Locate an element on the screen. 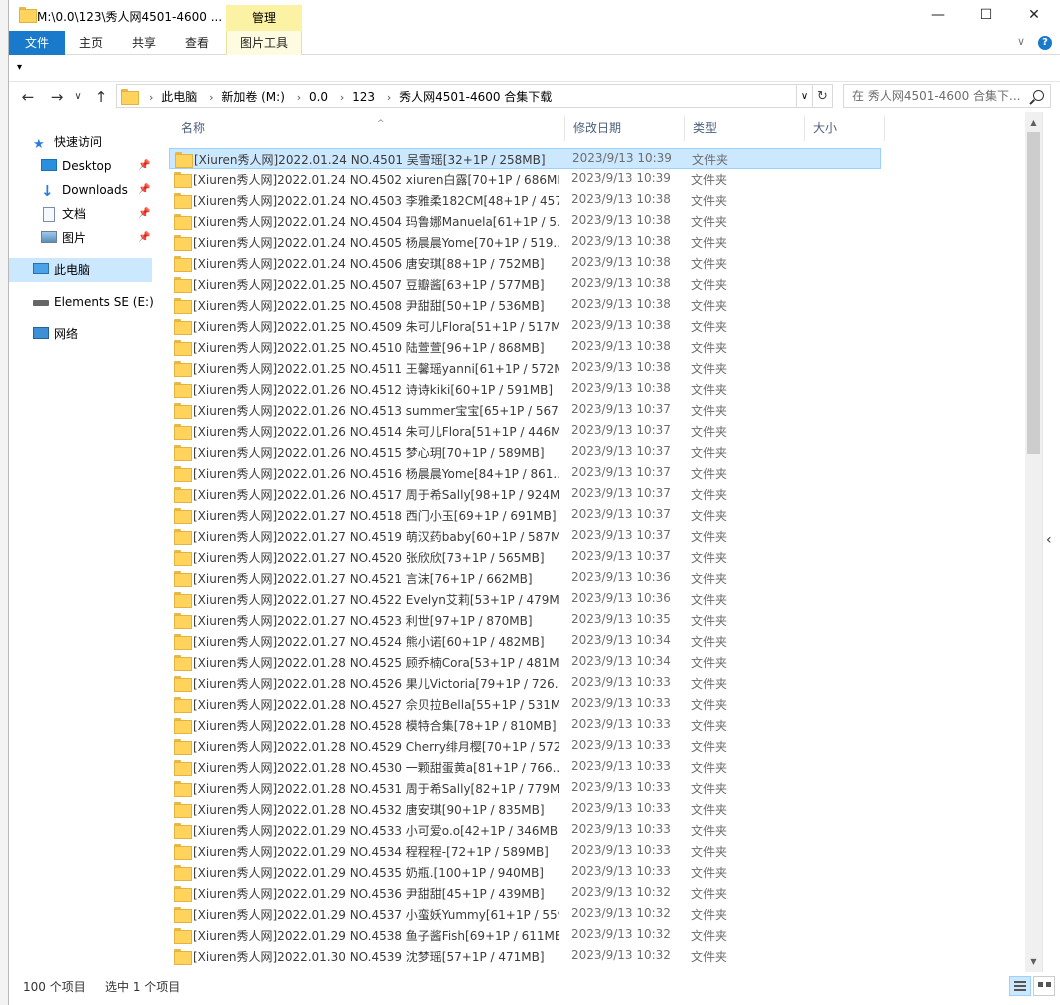  tab-manage-contextual: 管理 is located at coordinates (264, 18).